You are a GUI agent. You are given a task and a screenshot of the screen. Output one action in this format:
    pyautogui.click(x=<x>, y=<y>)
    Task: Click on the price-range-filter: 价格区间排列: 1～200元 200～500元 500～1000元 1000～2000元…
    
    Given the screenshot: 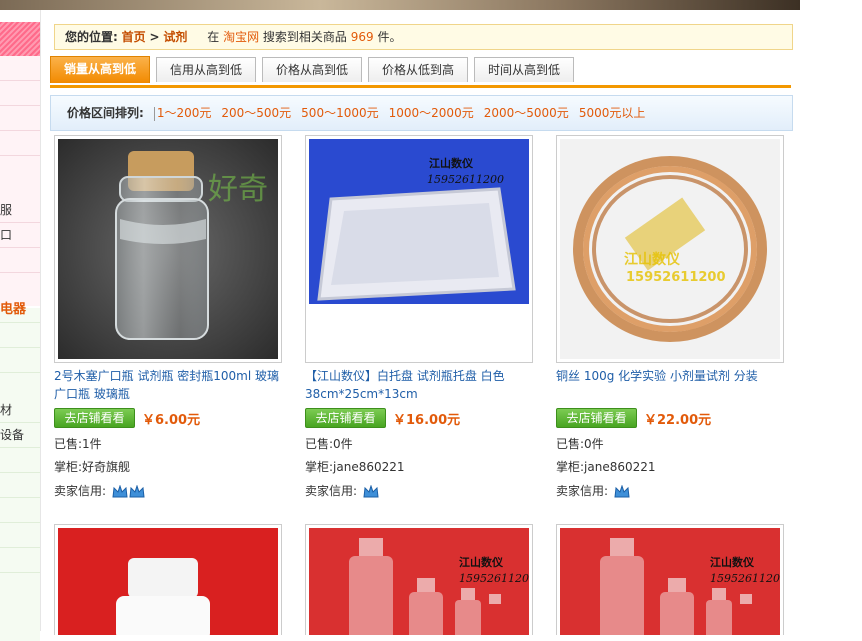 What is the action you would take?
    pyautogui.click(x=421, y=113)
    